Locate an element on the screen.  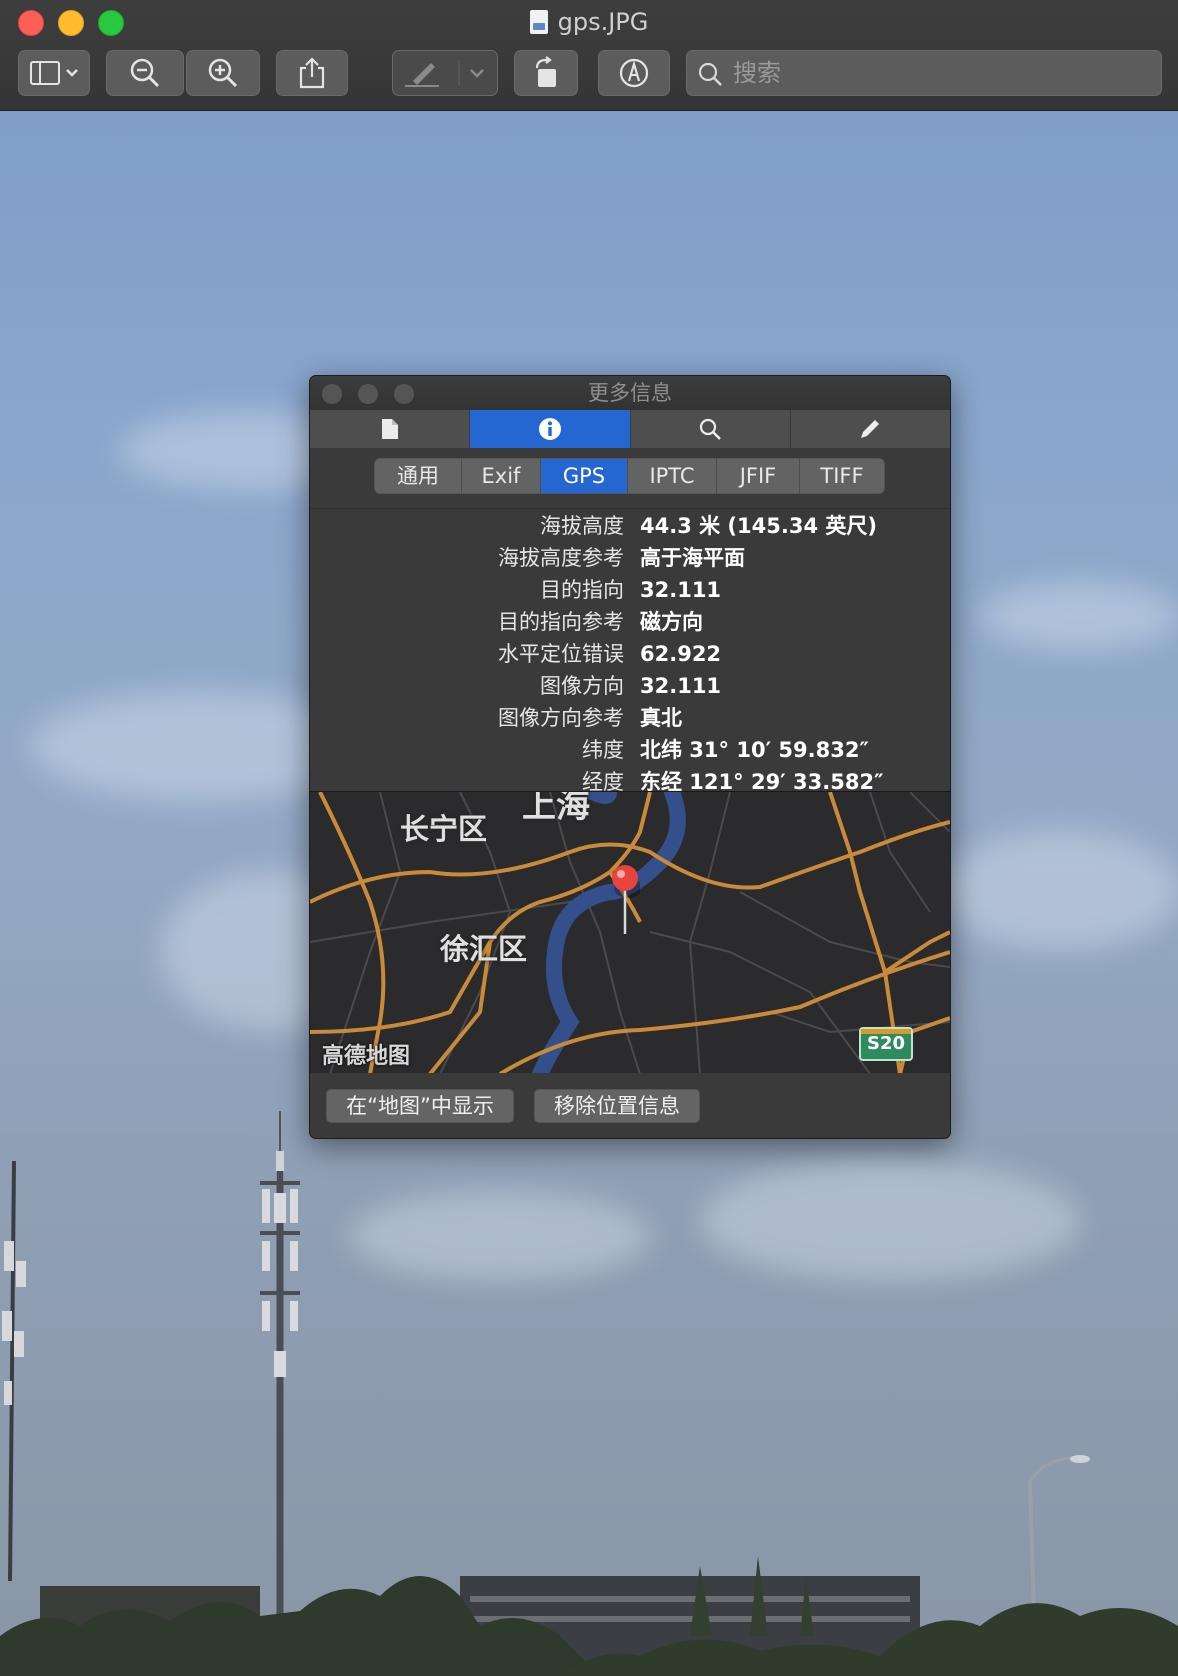
tab-general is located at coordinates (390, 429).